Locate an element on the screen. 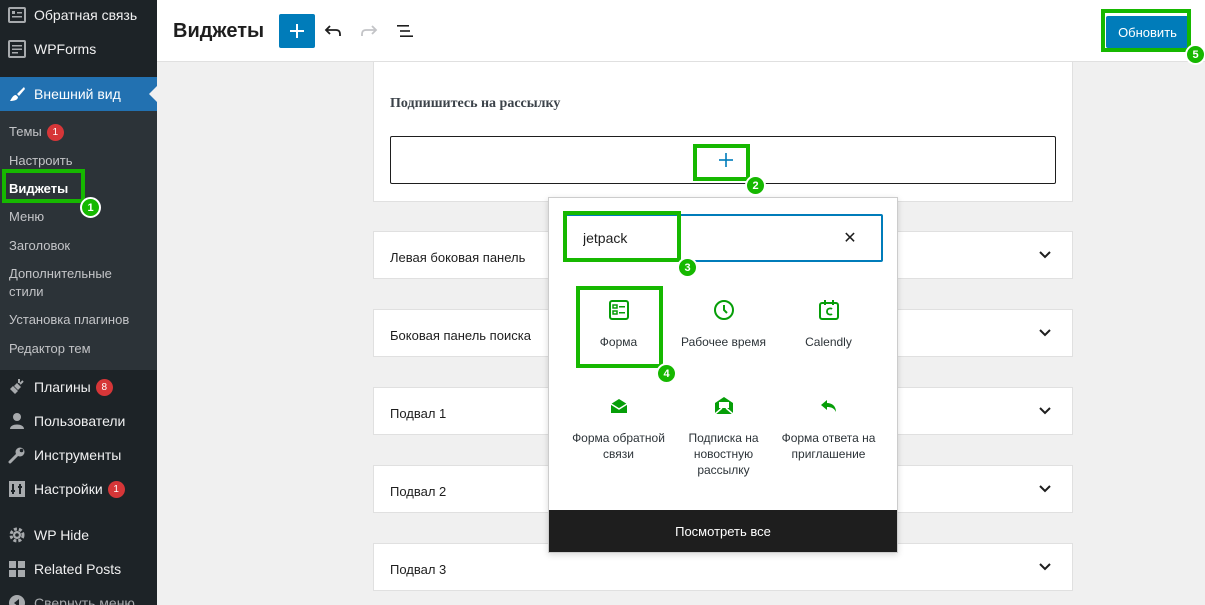  block-appender is located at coordinates (723, 160).